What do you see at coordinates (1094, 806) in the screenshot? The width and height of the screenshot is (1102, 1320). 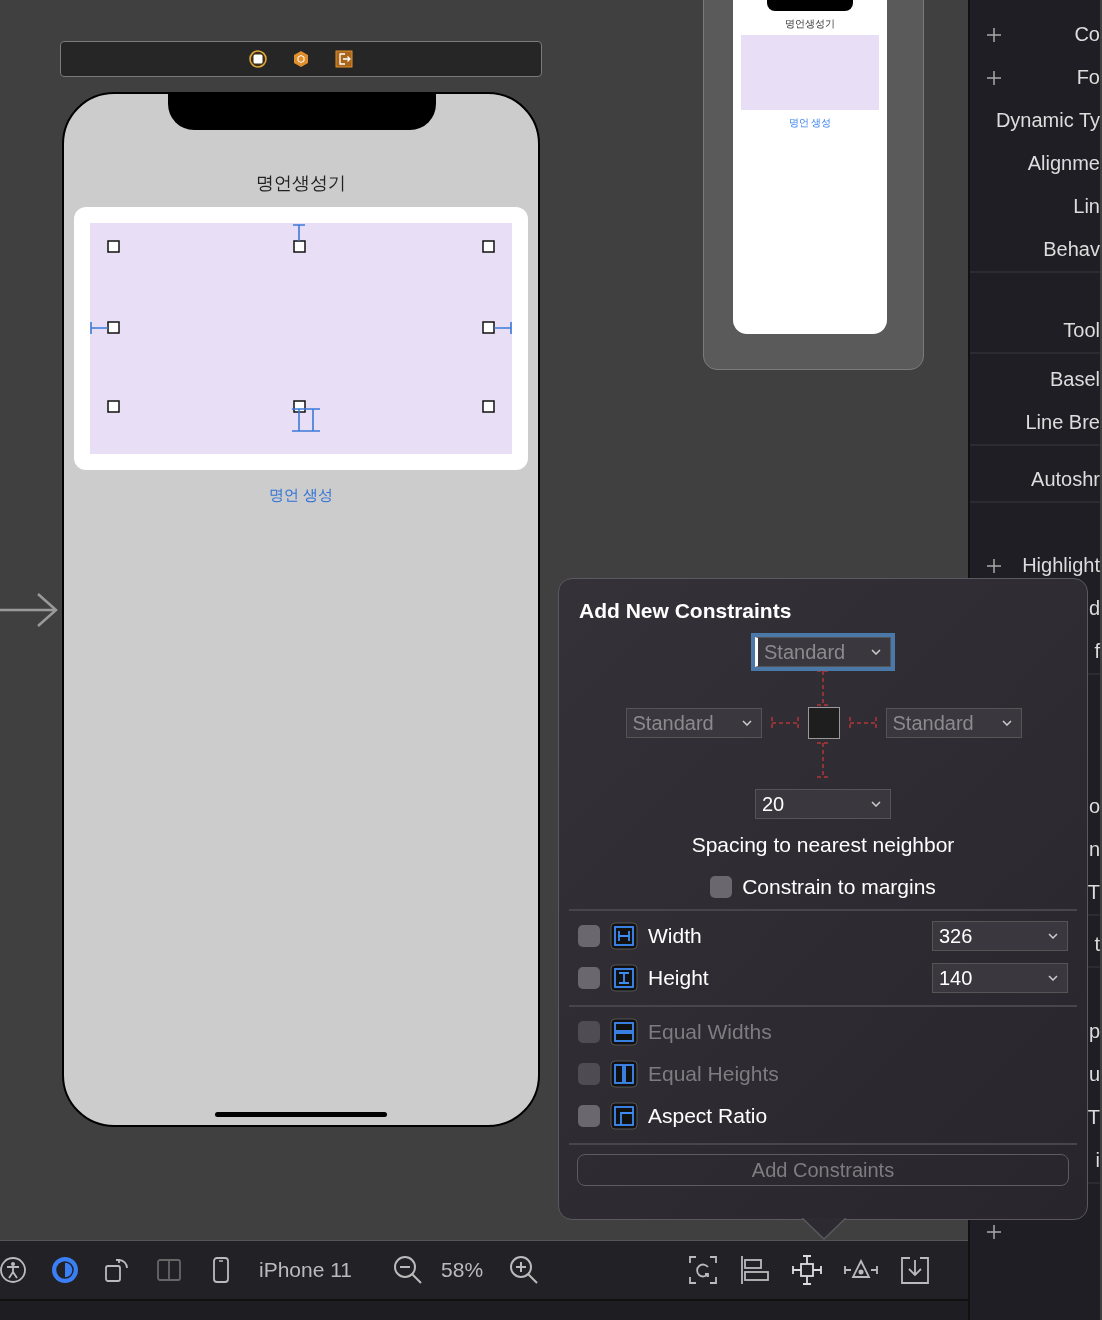 I see `inspector-label: o` at bounding box center [1094, 806].